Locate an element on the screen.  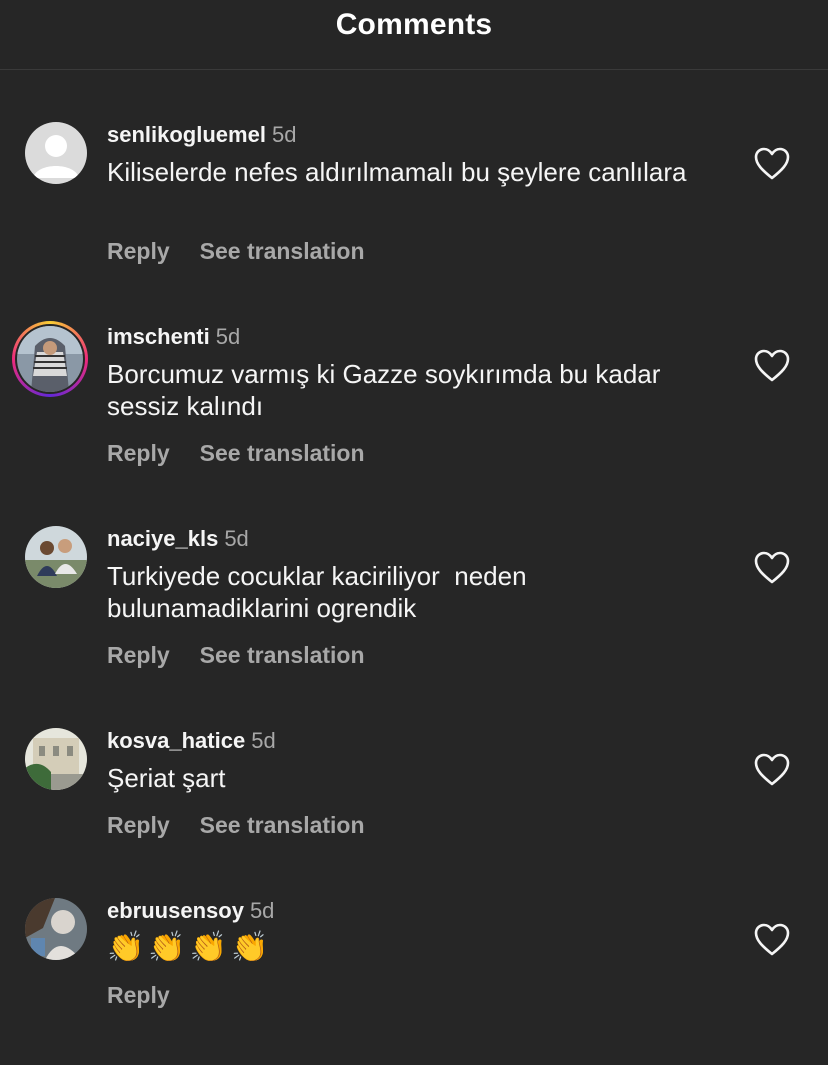
story-ring-avatar is located at coordinates (50, 359).